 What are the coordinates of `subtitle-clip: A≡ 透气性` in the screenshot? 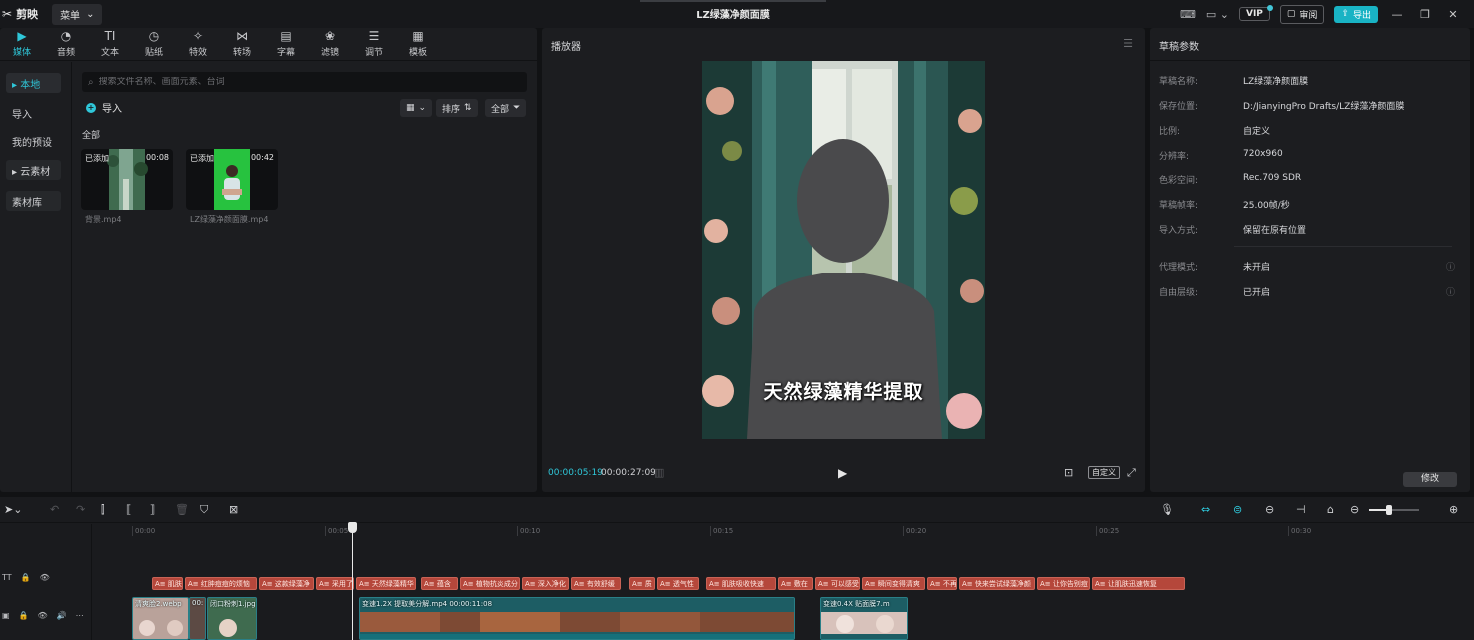 It's located at (678, 583).